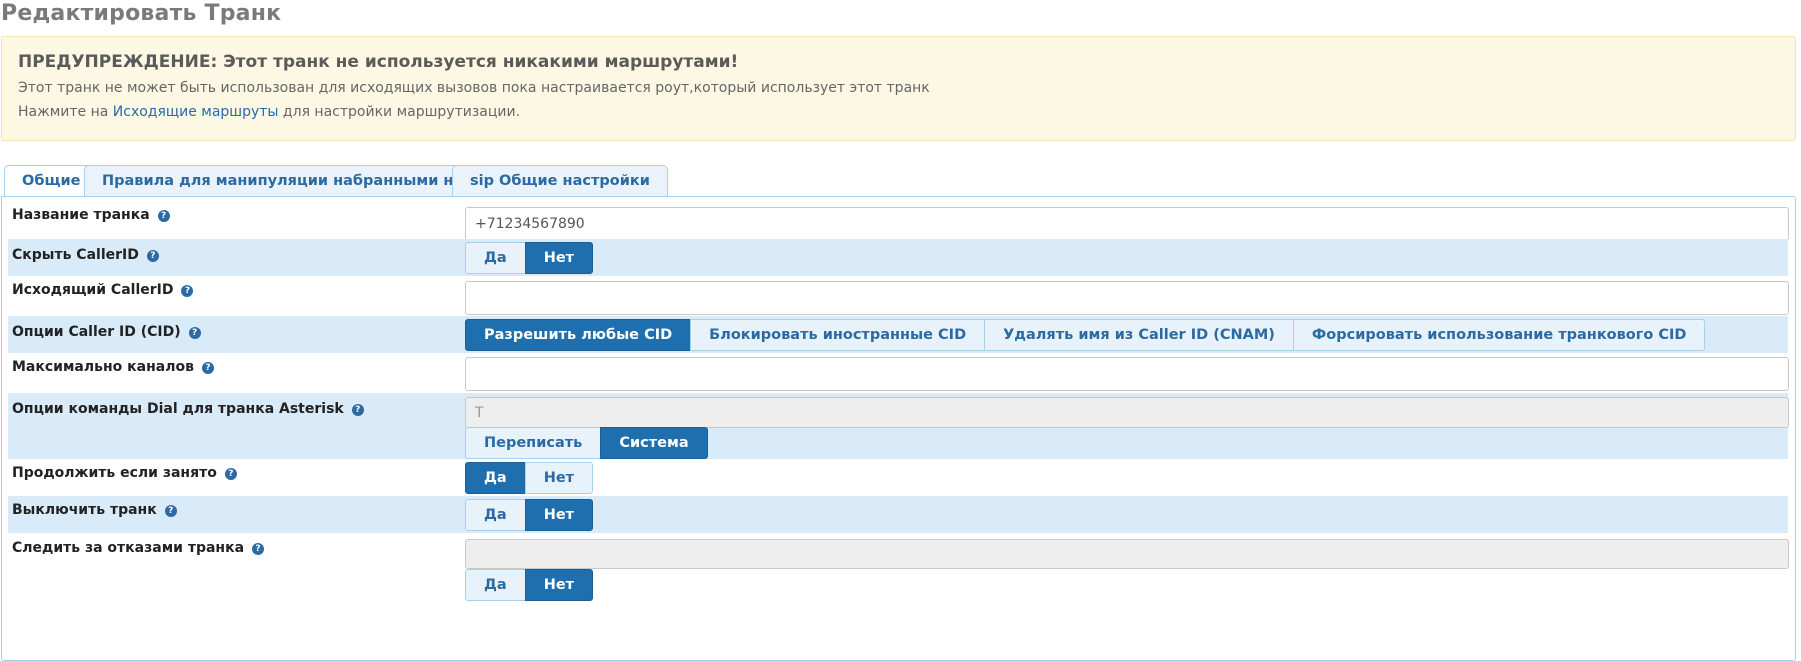 This screenshot has width=1801, height=661. I want to click on monitor-failures-label: Следить за отказами транка?, so click(138, 548).